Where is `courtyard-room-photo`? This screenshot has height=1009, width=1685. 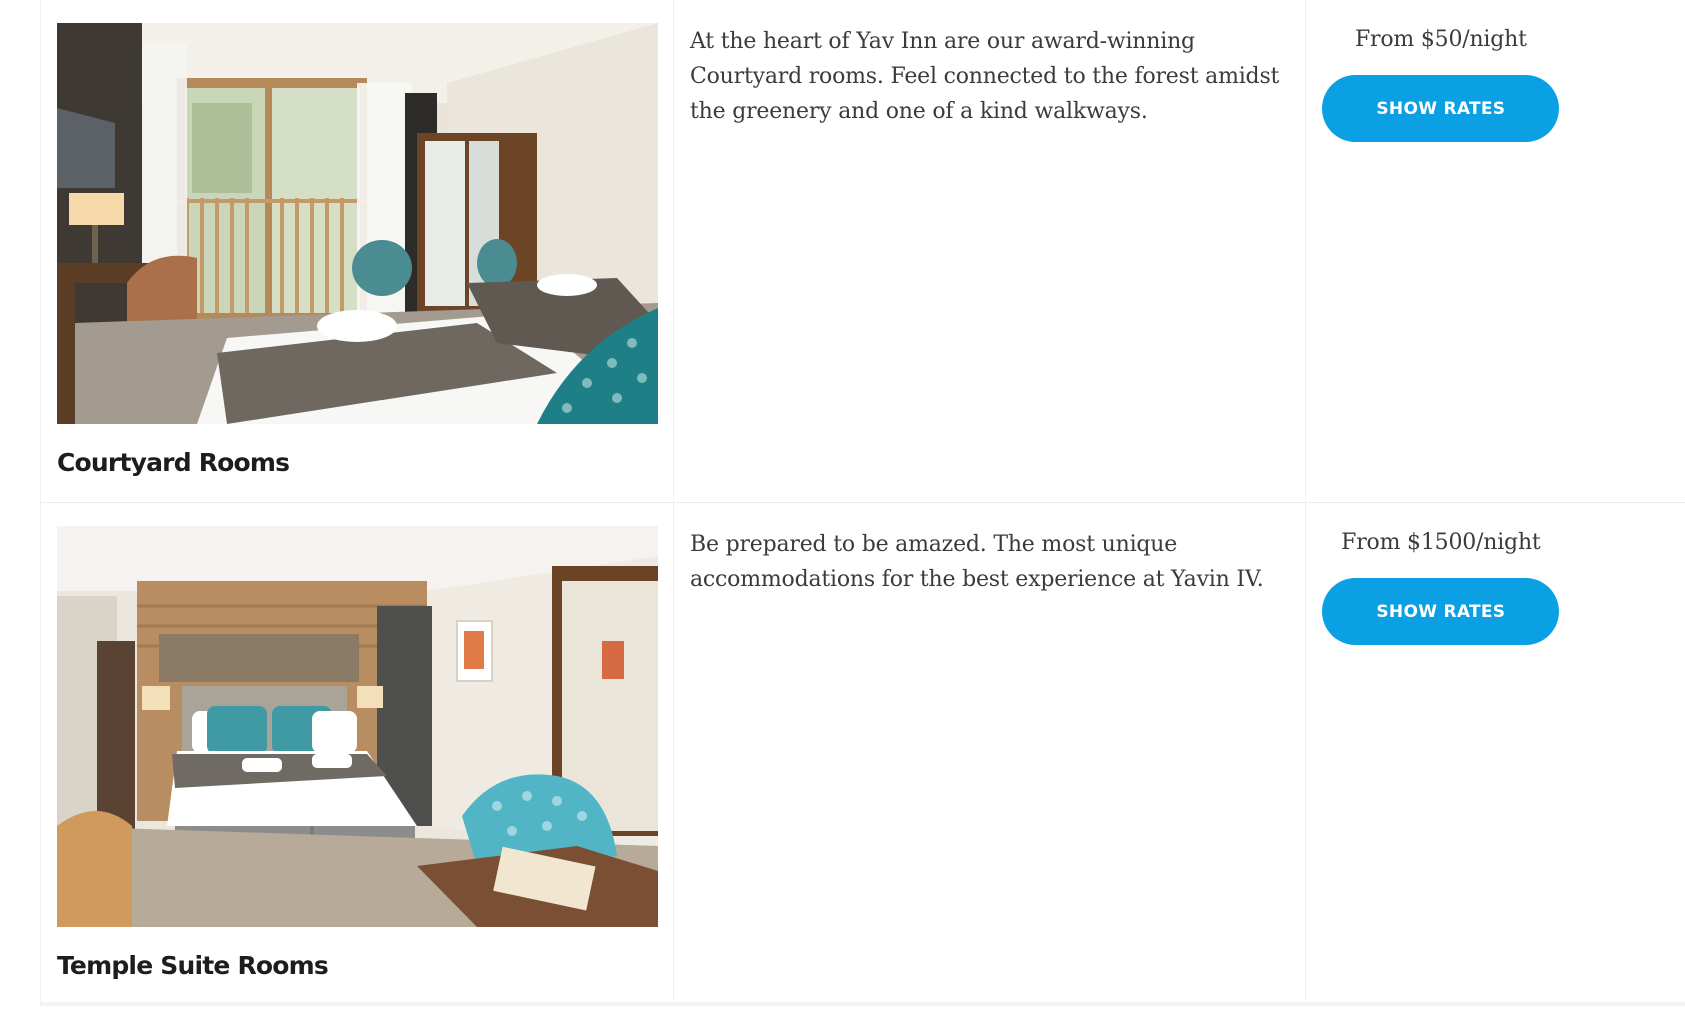
courtyard-room-photo is located at coordinates (357, 223).